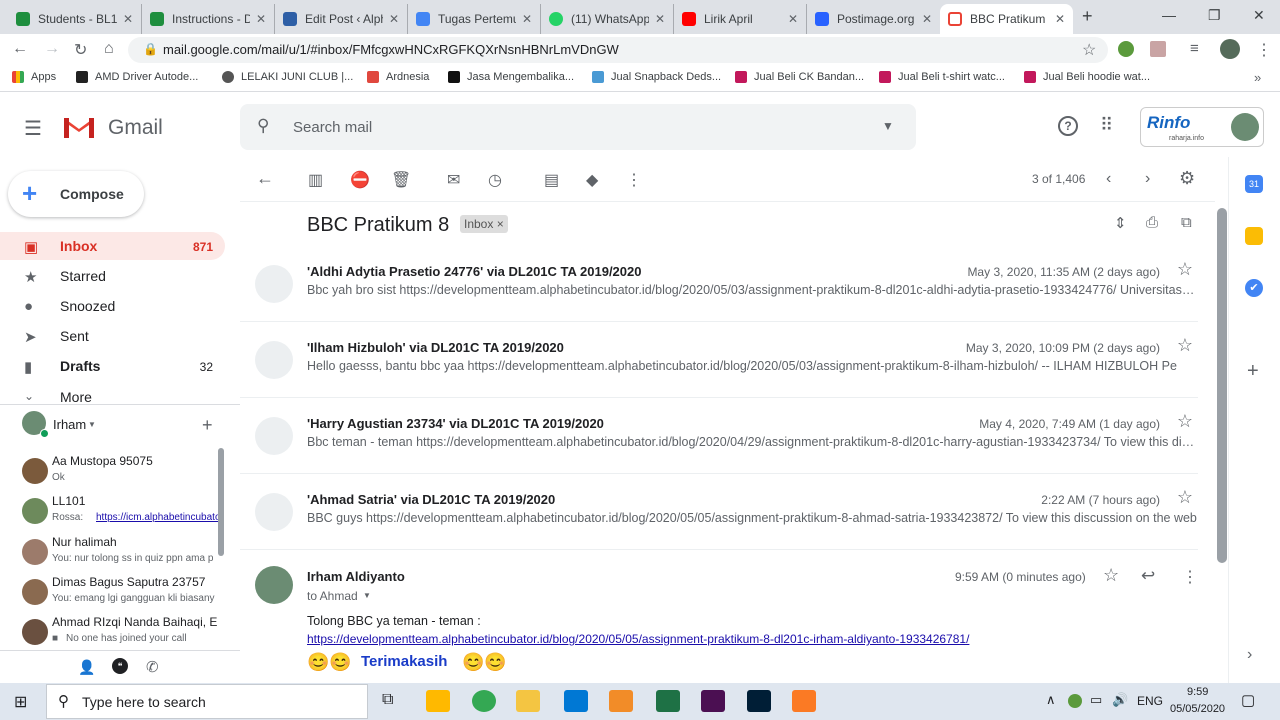 The height and width of the screenshot is (720, 1280). What do you see at coordinates (1253, 371) in the screenshot?
I see `add-addon-icon: +` at bounding box center [1253, 371].